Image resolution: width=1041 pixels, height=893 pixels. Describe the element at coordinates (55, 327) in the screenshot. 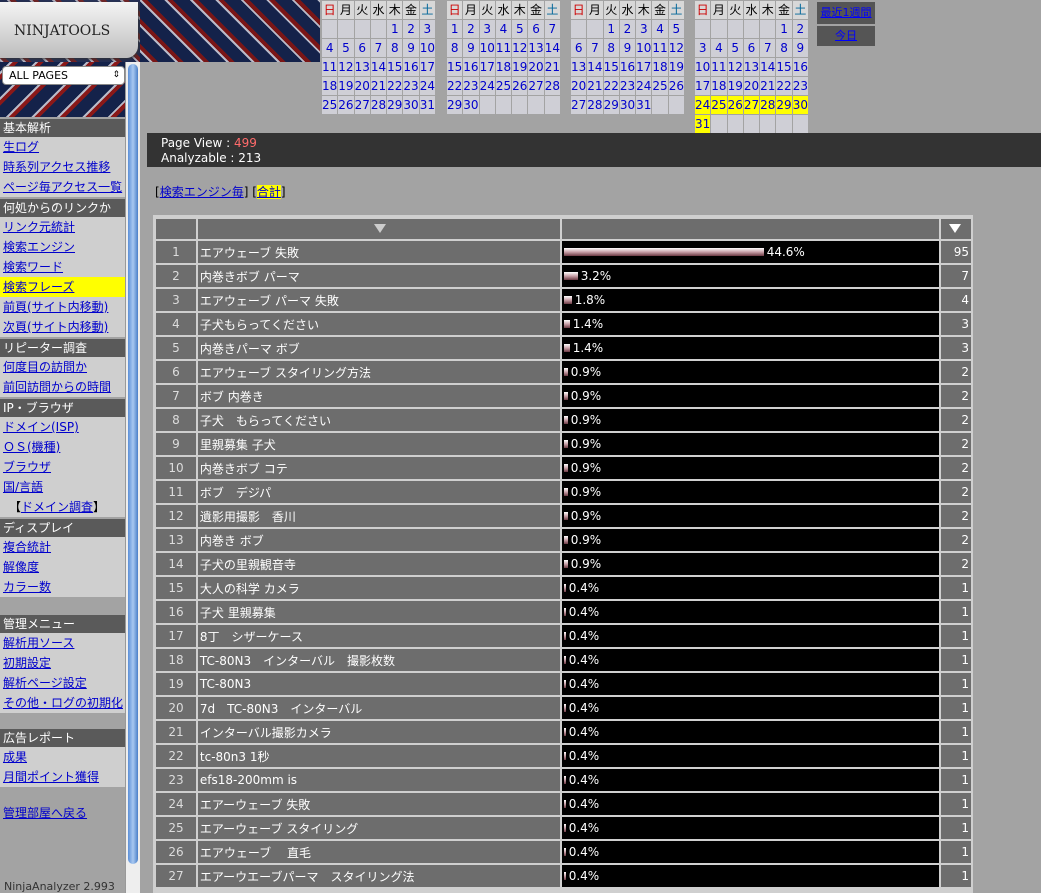

I see `sidebar-item-link: 次頁(サイト内移動)` at that location.